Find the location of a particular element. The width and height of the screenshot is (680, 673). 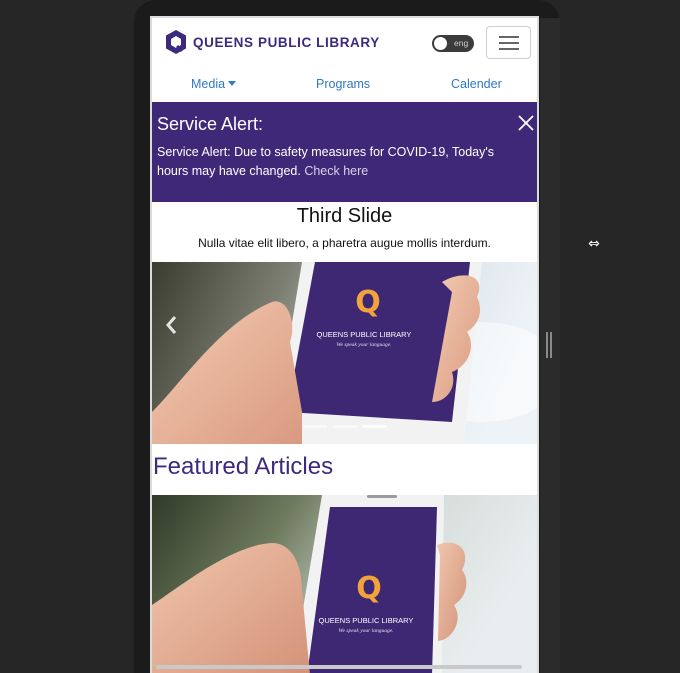

horizontal-scrollbar is located at coordinates (339, 667).